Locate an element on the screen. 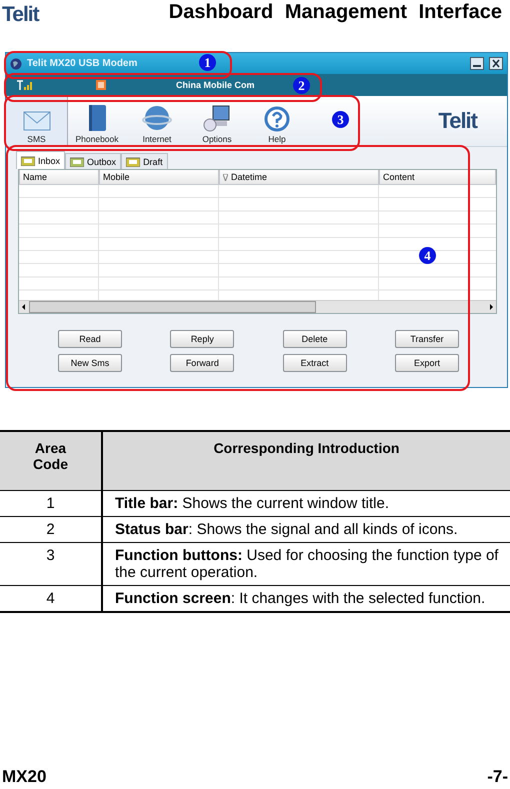 This screenshot has width=510, height=789. action-button: New Sms is located at coordinates (90, 363).